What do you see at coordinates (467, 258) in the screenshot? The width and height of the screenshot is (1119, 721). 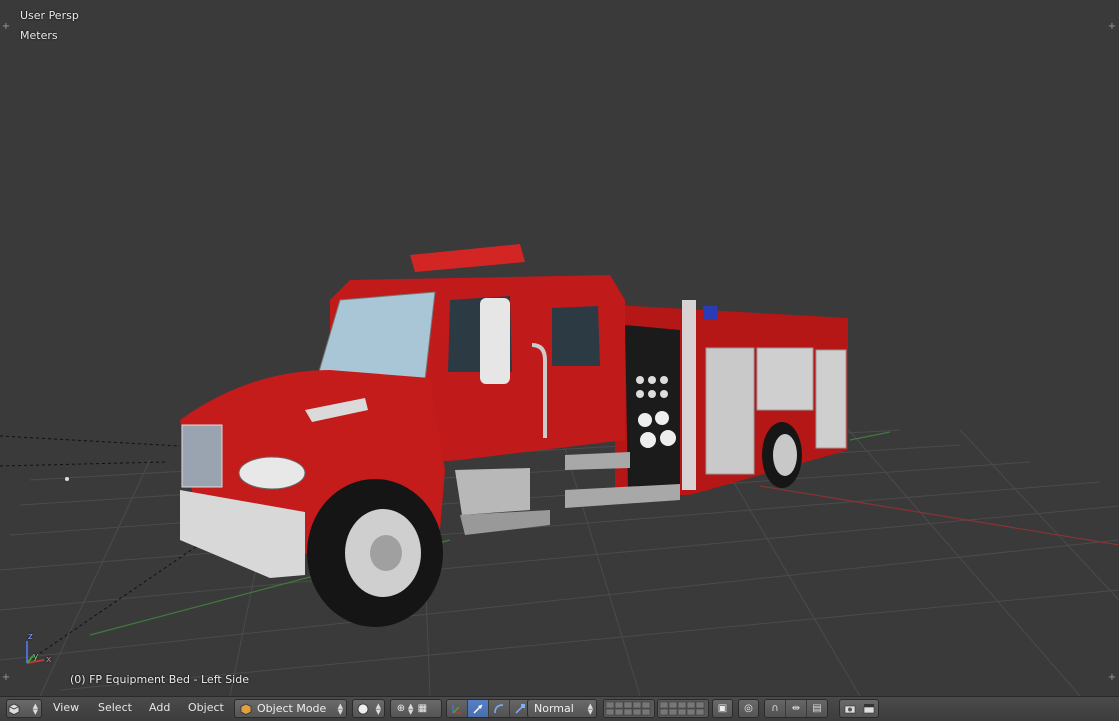 I see `cab-roof-light` at bounding box center [467, 258].